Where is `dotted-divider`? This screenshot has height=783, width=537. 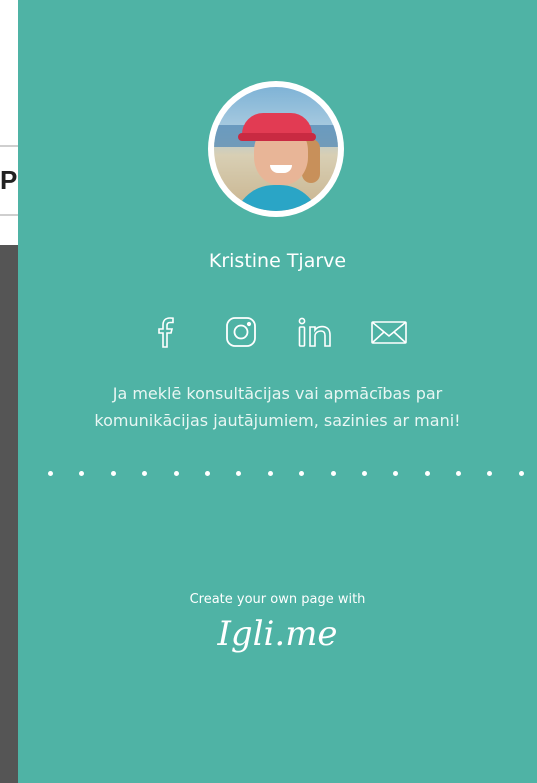 dotted-divider is located at coordinates (286, 473).